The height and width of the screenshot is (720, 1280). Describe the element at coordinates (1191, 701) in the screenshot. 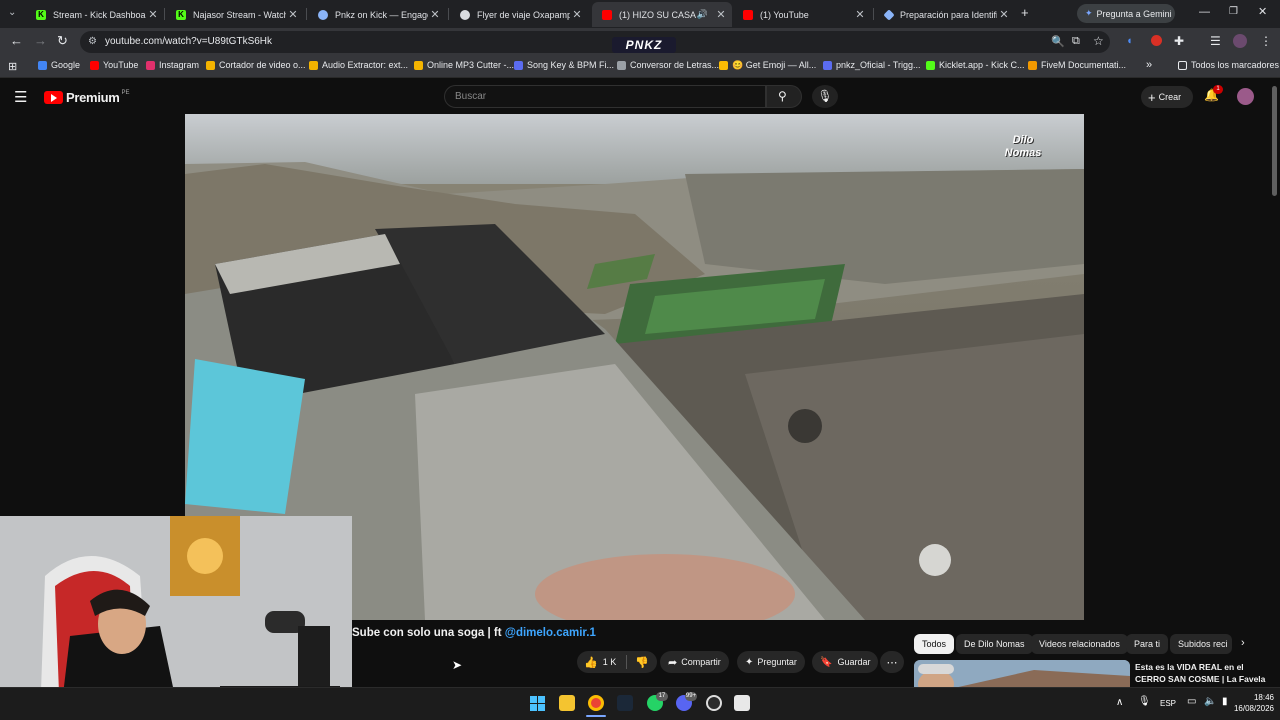

I see `network-icon: ▭` at that location.